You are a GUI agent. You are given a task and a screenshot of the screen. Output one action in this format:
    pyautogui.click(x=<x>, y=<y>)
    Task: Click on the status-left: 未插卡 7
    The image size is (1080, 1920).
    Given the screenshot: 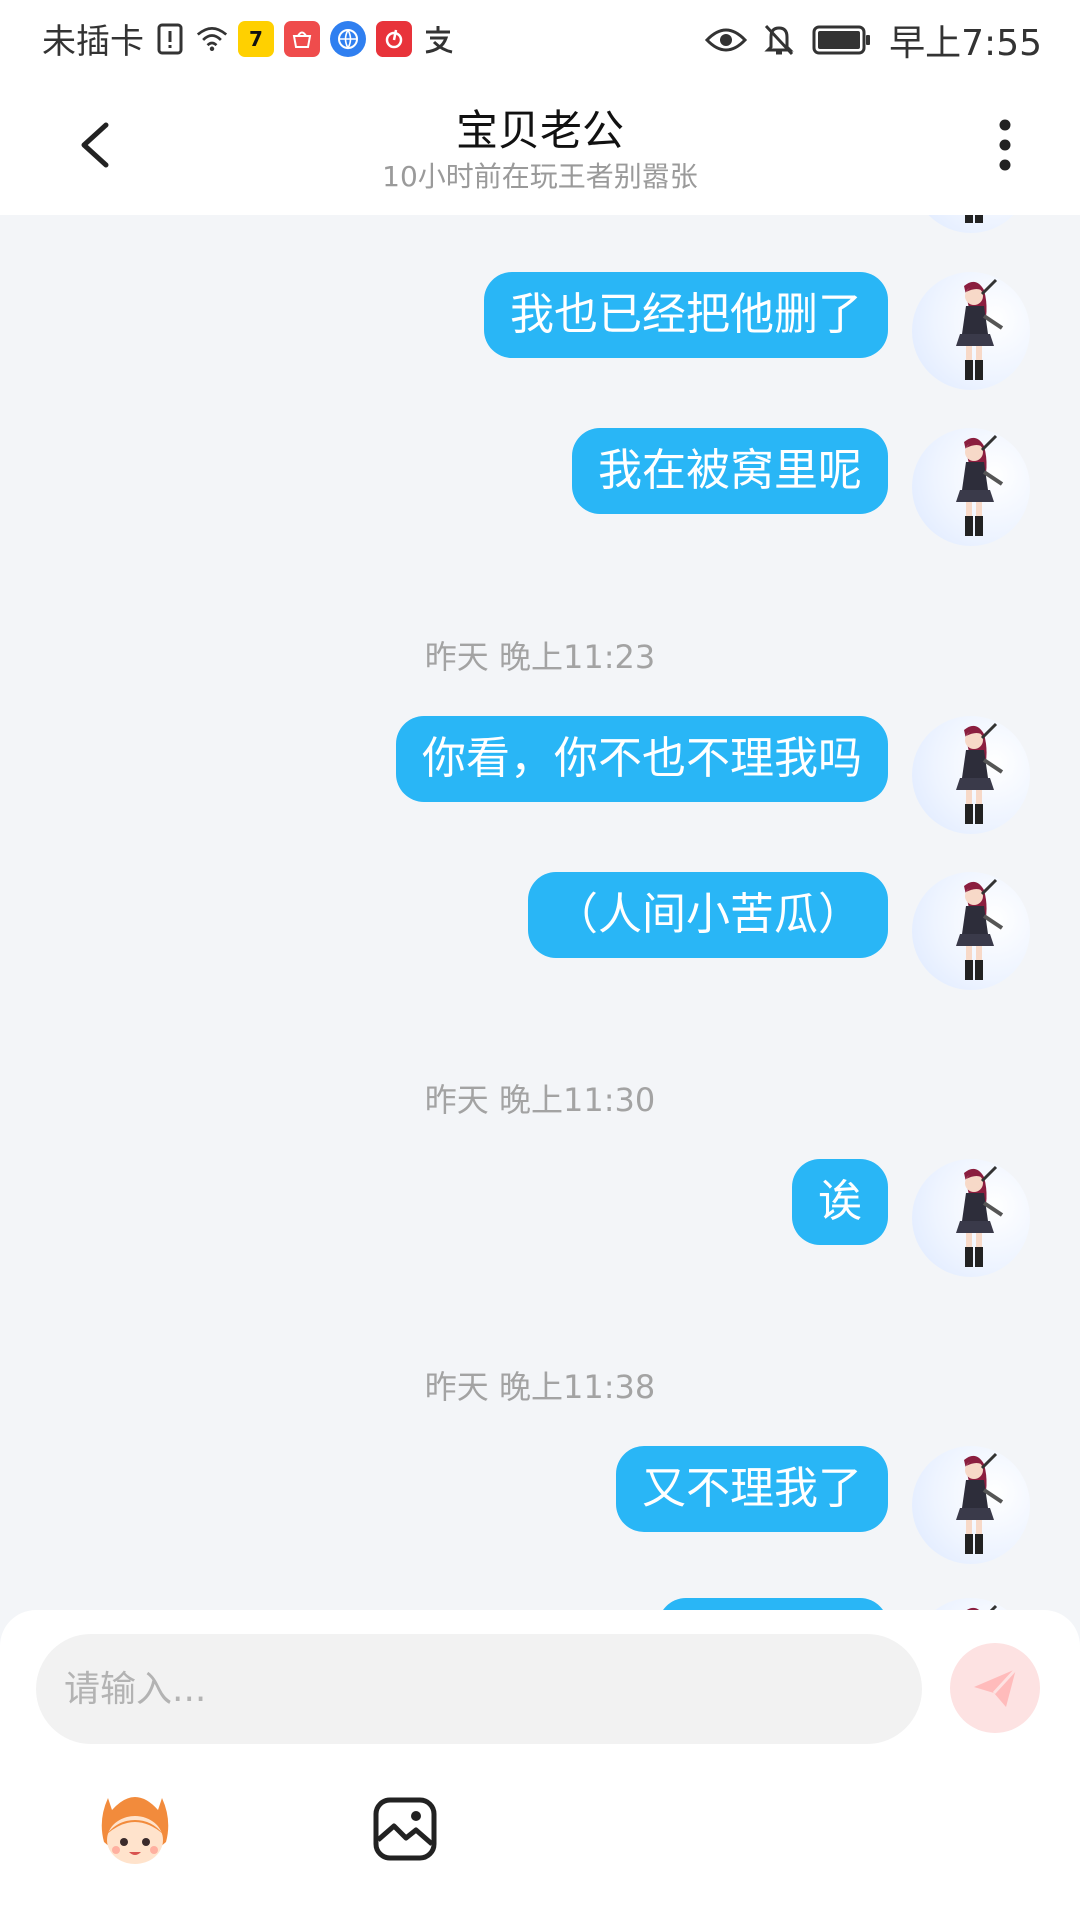 What is the action you would take?
    pyautogui.click(x=248, y=38)
    